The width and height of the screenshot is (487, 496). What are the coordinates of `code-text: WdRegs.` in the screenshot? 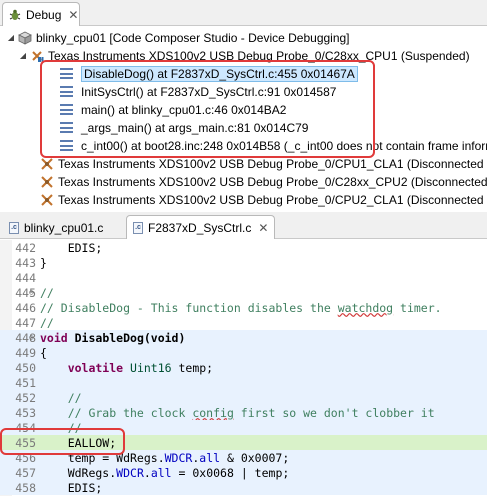 It's located at (78, 472).